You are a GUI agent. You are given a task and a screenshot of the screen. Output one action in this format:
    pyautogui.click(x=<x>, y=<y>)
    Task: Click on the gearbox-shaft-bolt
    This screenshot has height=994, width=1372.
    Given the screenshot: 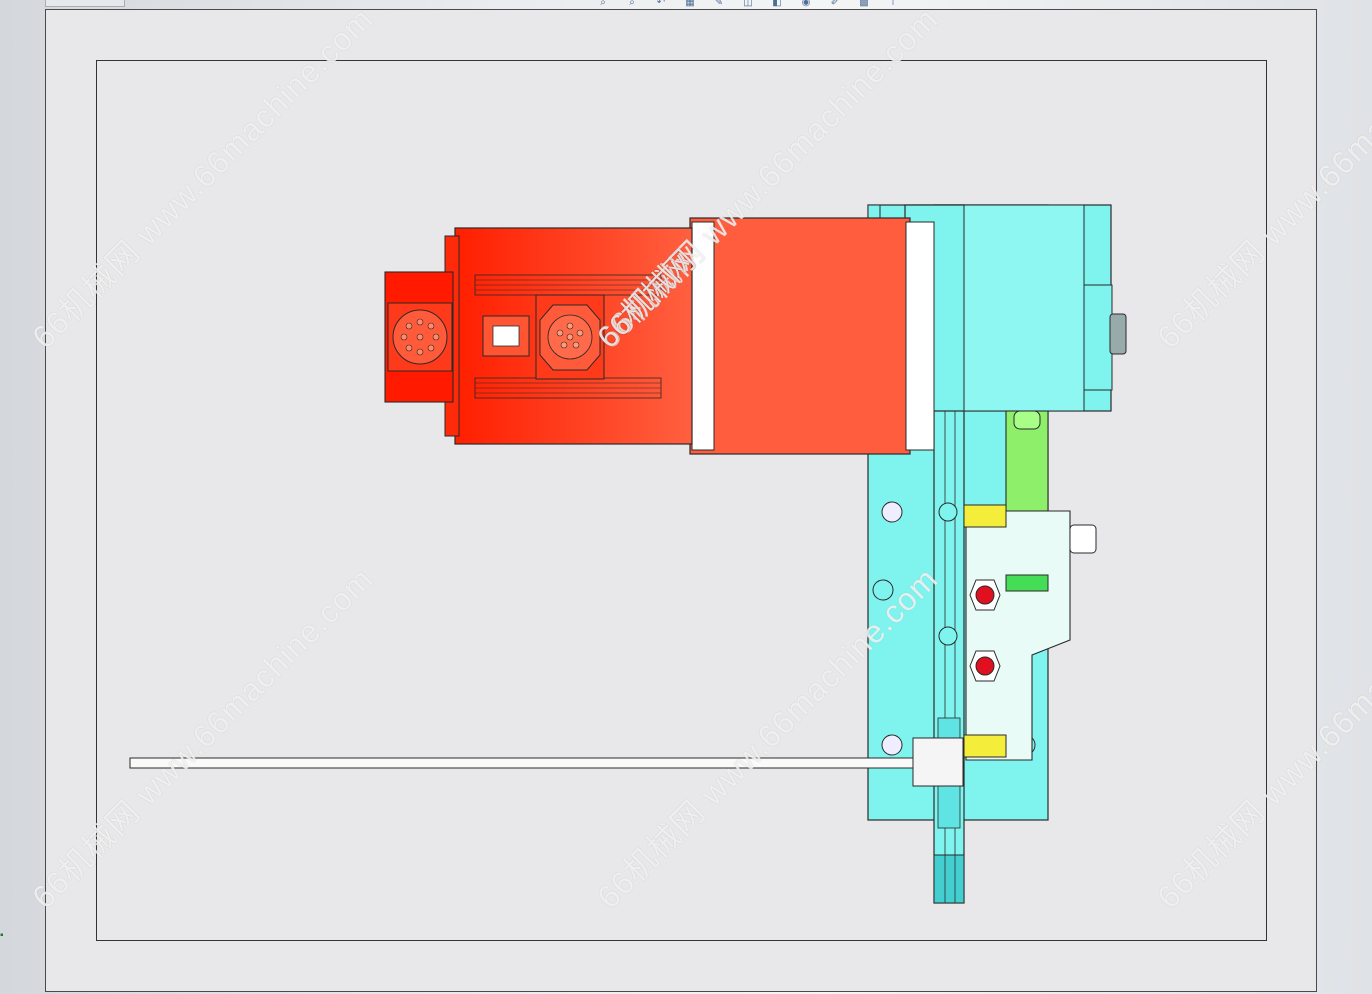 What is the action you would take?
    pyautogui.click(x=1118, y=334)
    